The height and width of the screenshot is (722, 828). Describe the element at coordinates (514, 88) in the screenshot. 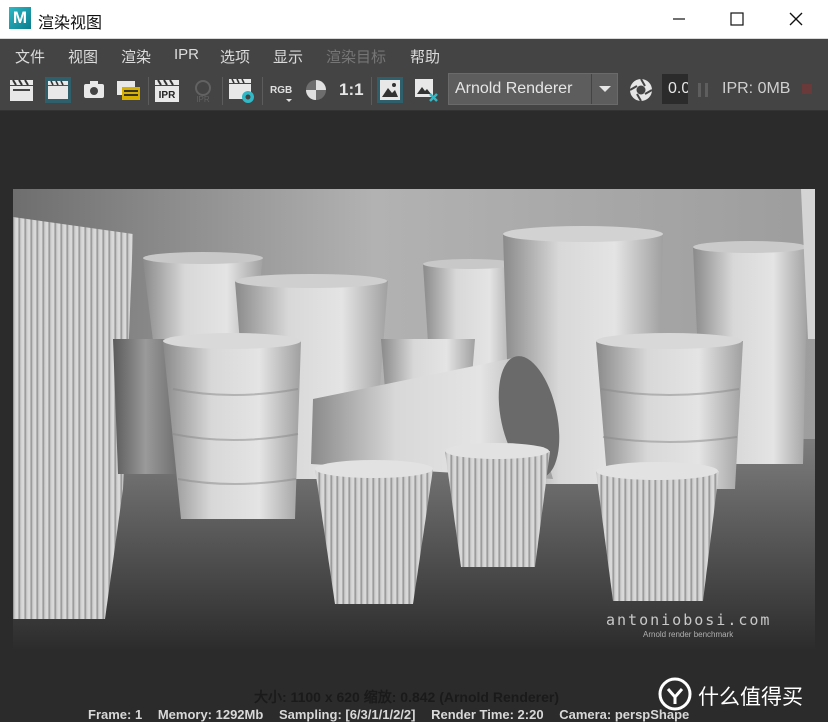

I see `renderer-value: Arnold Renderer` at that location.